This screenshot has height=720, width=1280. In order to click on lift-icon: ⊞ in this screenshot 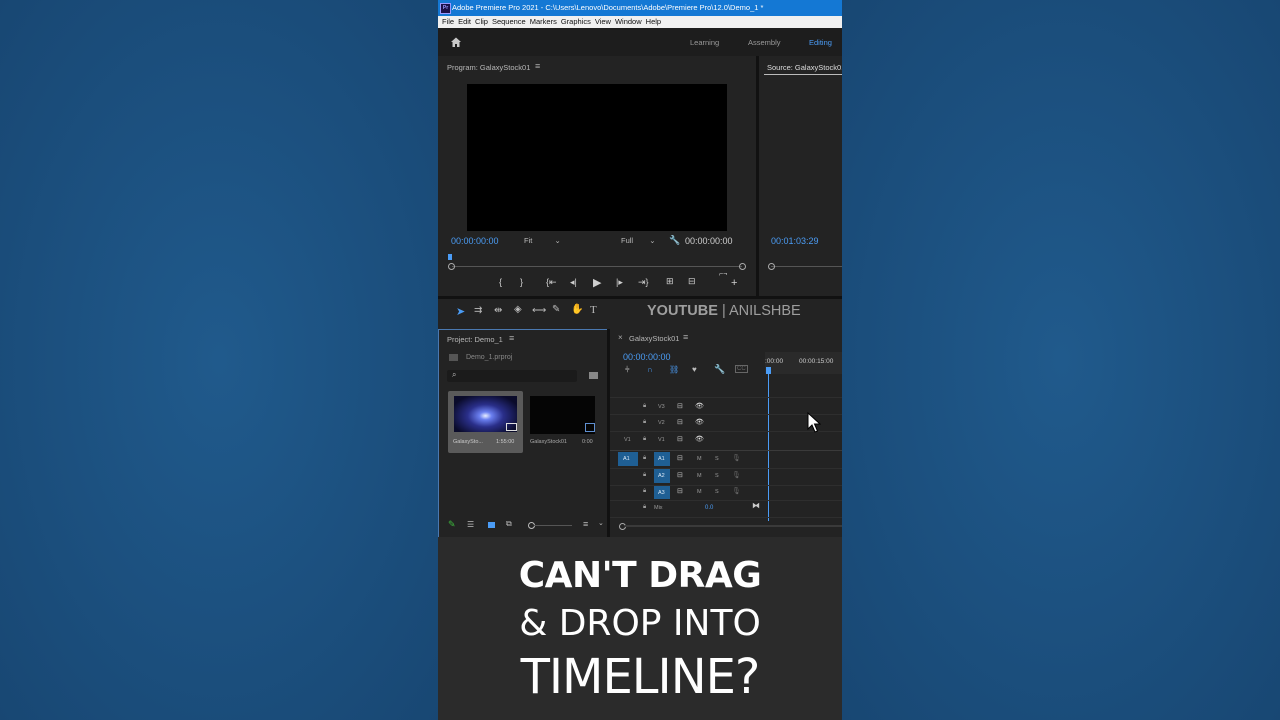, I will do `click(670, 281)`.